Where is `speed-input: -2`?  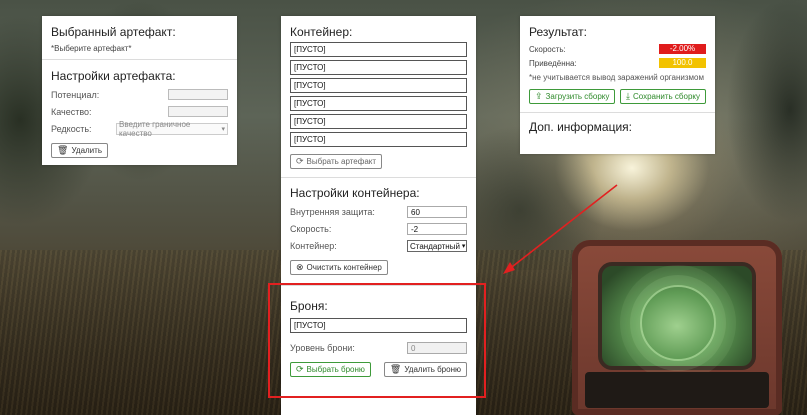 speed-input: -2 is located at coordinates (437, 229).